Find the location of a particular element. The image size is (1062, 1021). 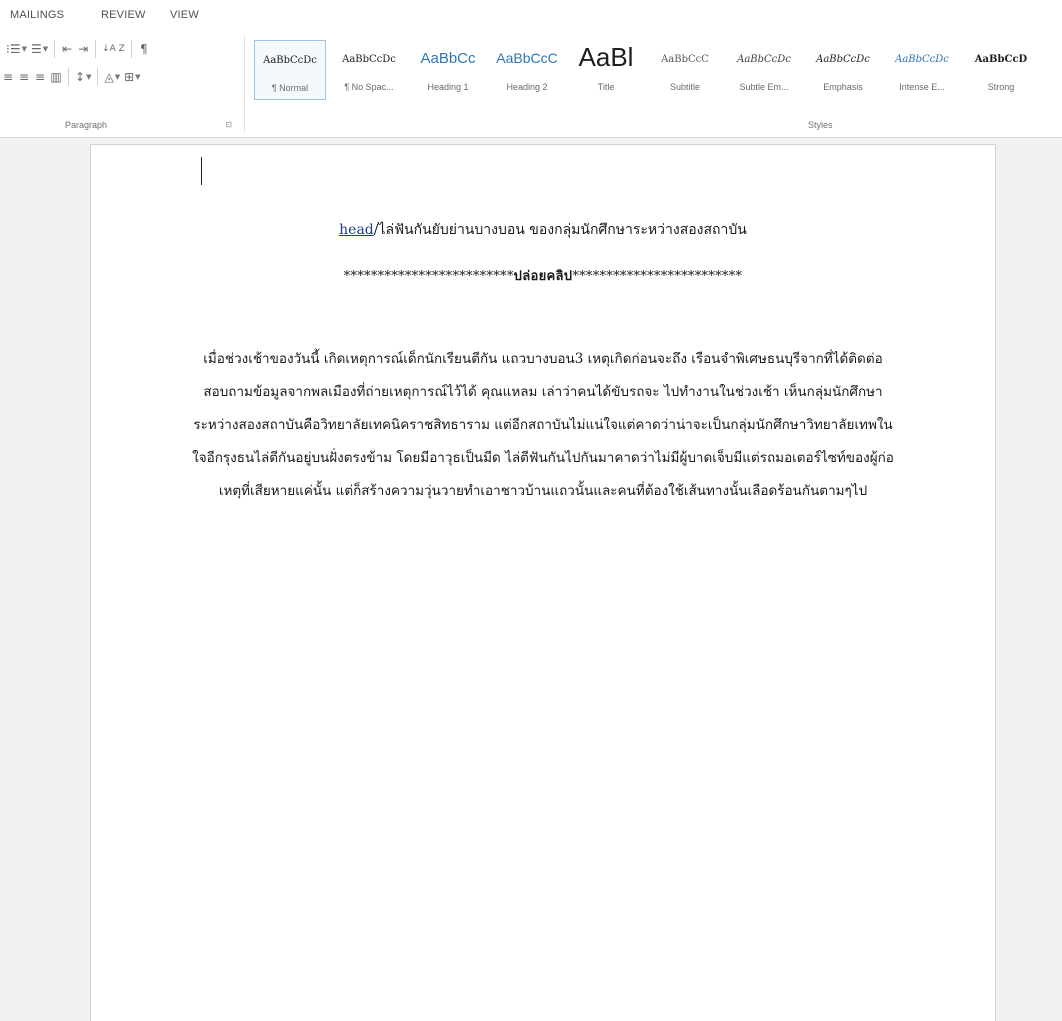

align-right-button: ≡ is located at coordinates (40, 77).